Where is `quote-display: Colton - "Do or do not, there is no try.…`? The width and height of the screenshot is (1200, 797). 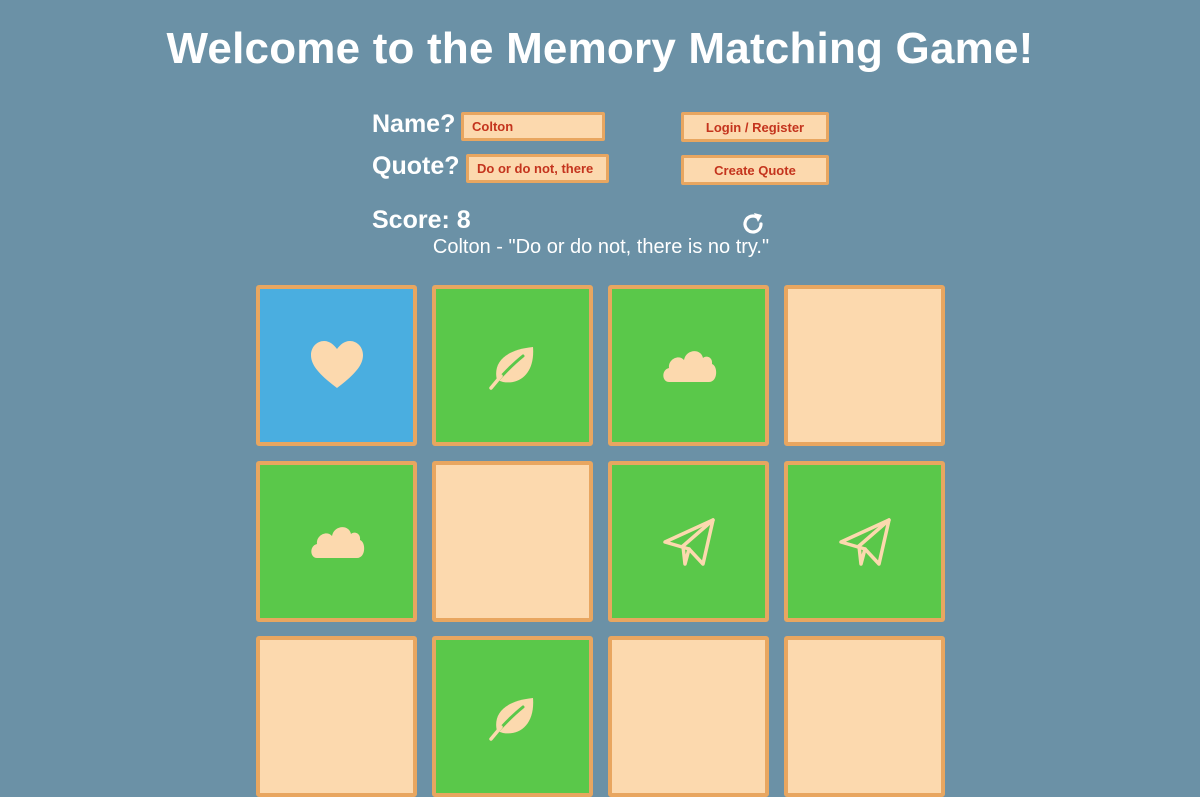
quote-display: Colton - "Do or do not, there is no try.… is located at coordinates (601, 247).